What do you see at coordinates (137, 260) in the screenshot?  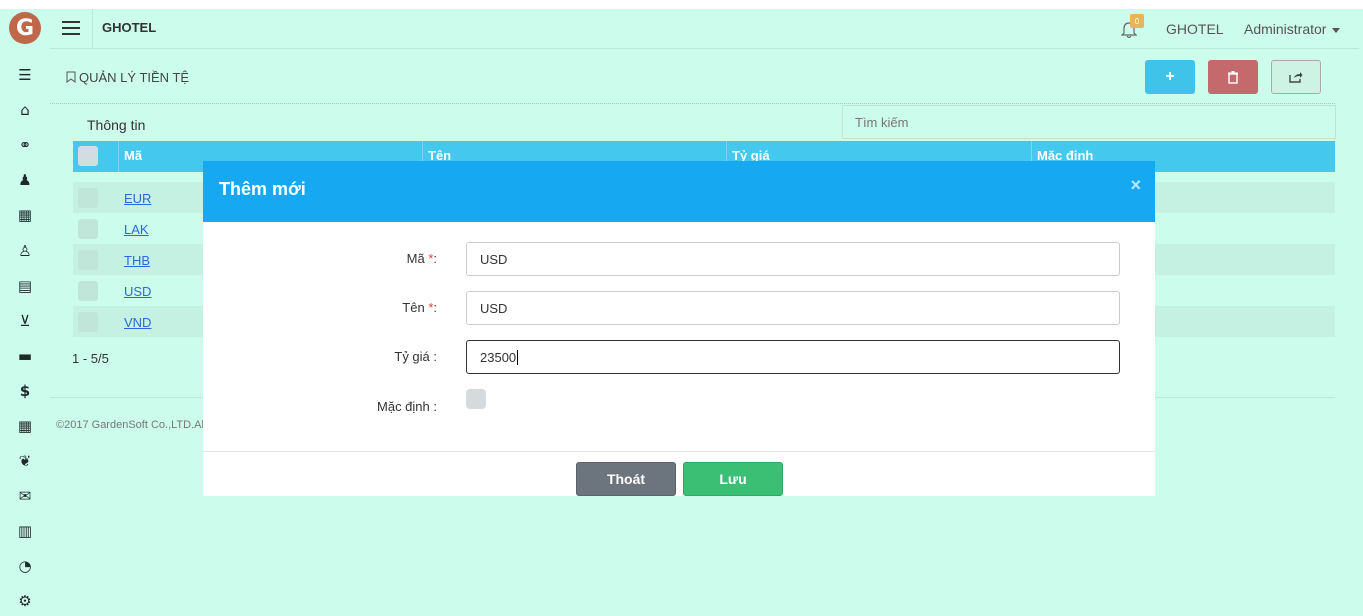 I see `row-code-link: THB` at bounding box center [137, 260].